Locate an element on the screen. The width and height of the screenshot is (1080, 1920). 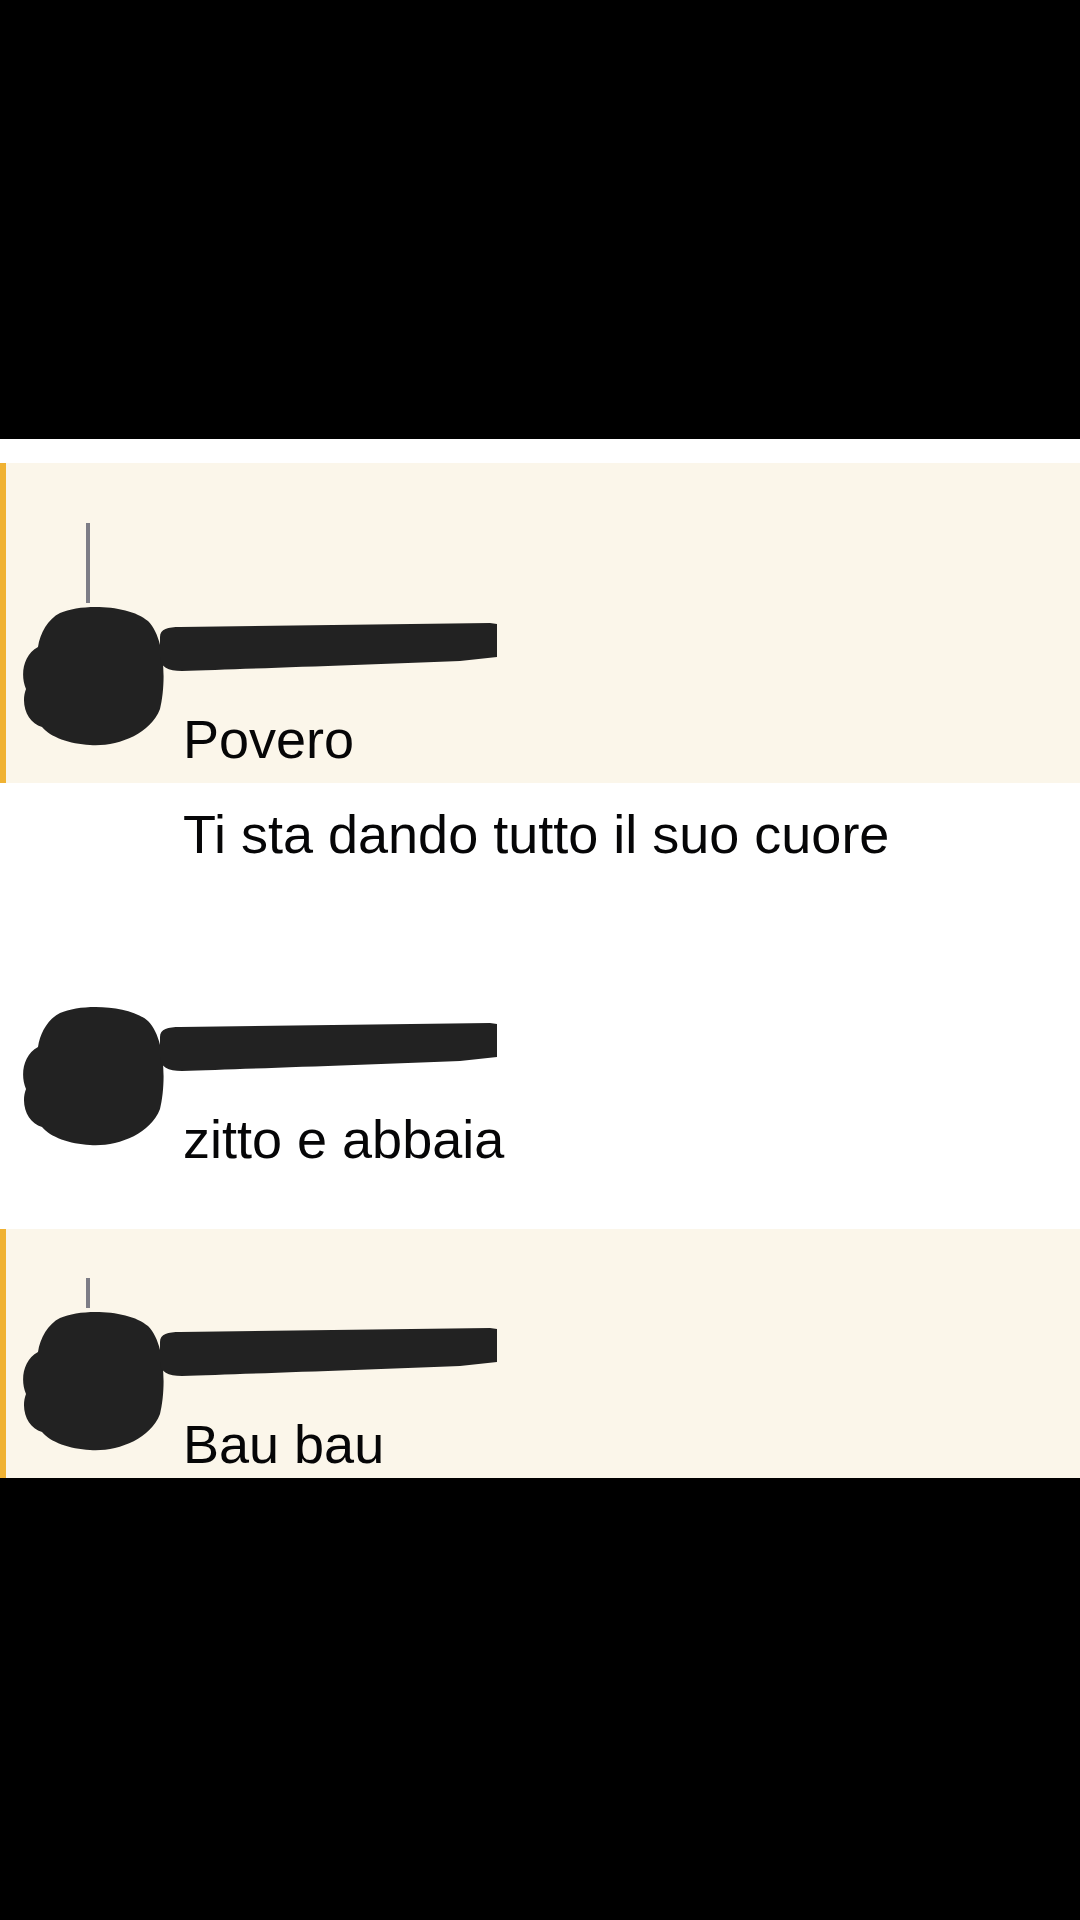
message-text: Bau bau is located at coordinates (284, 1444).